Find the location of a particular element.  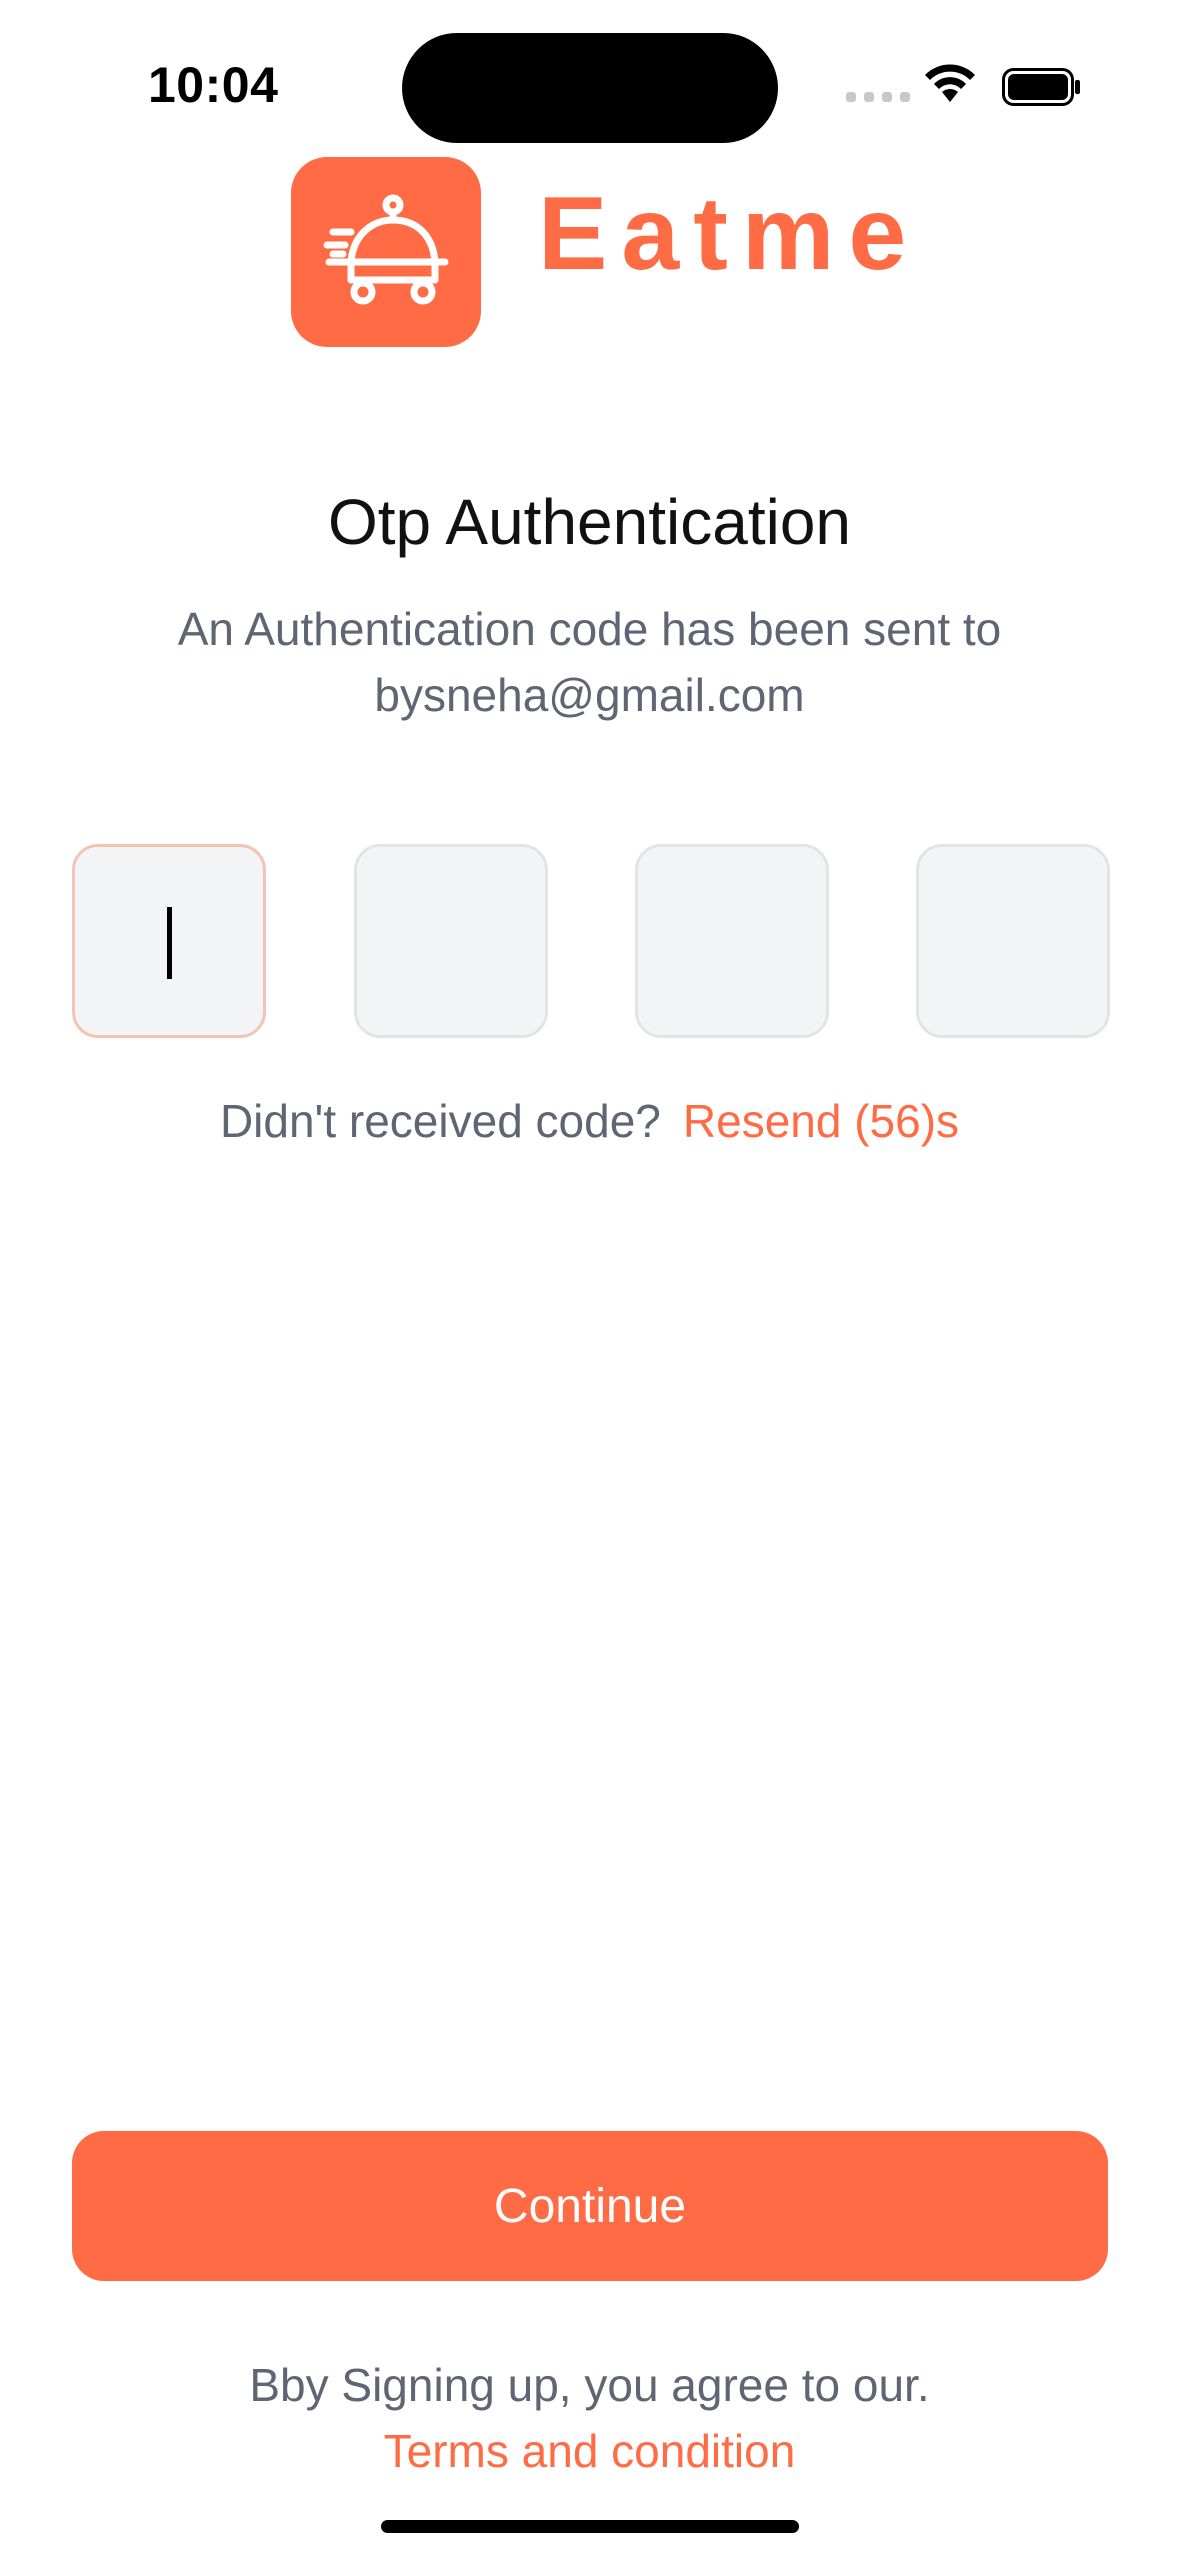

continue-button: Continue is located at coordinates (590, 2206).